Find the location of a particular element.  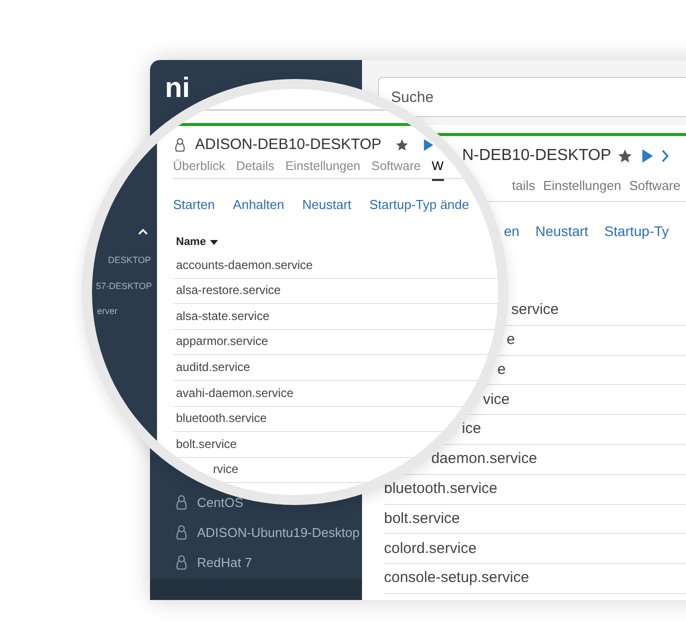

service-name: colord.service is located at coordinates (430, 548).